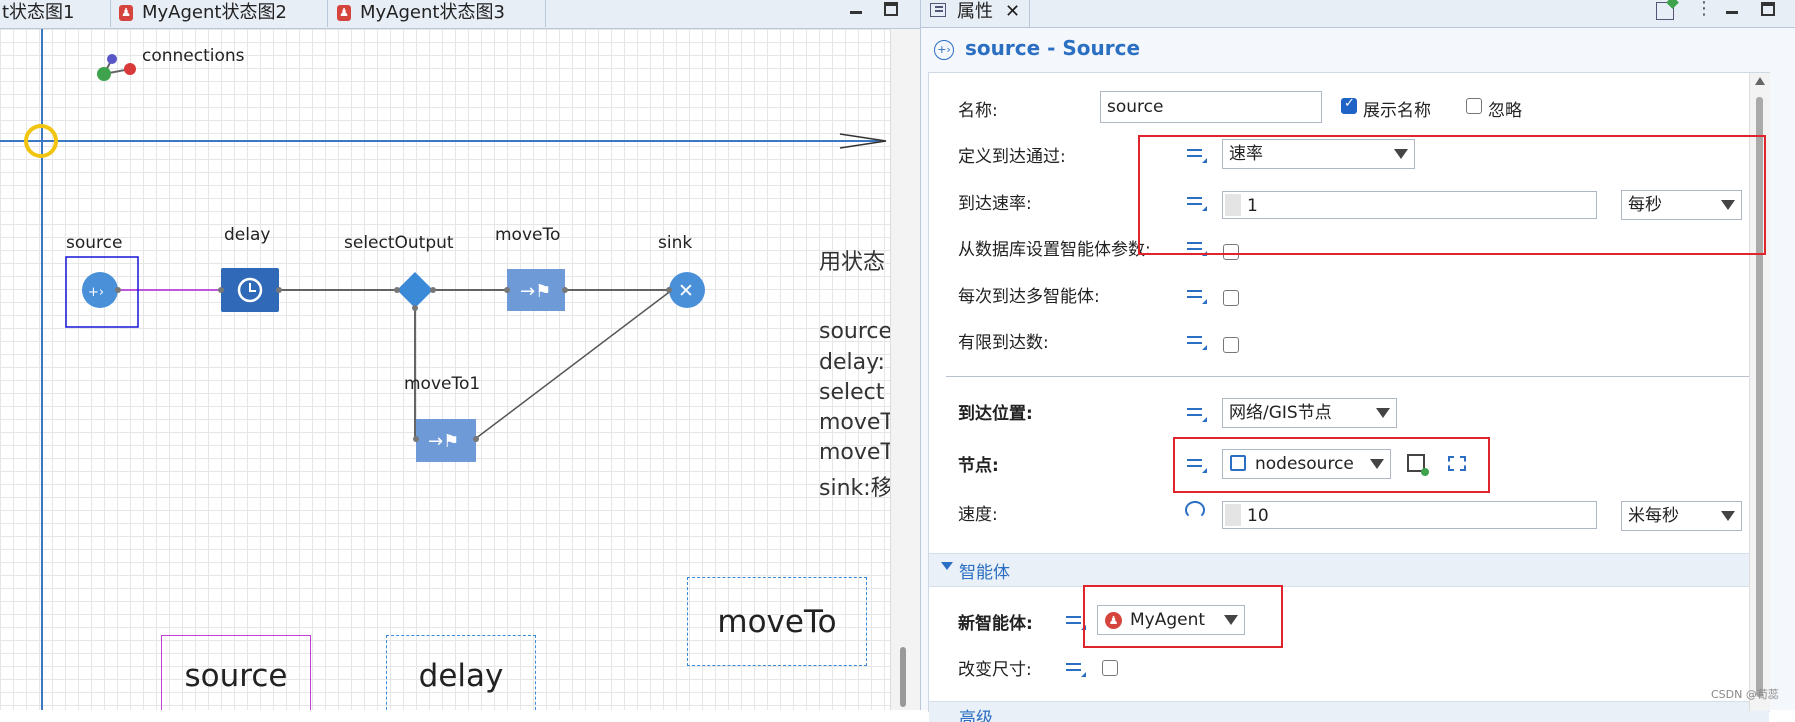 The width and height of the screenshot is (1795, 722). What do you see at coordinates (247, 235) in the screenshot?
I see `delay-node-label: delay` at bounding box center [247, 235].